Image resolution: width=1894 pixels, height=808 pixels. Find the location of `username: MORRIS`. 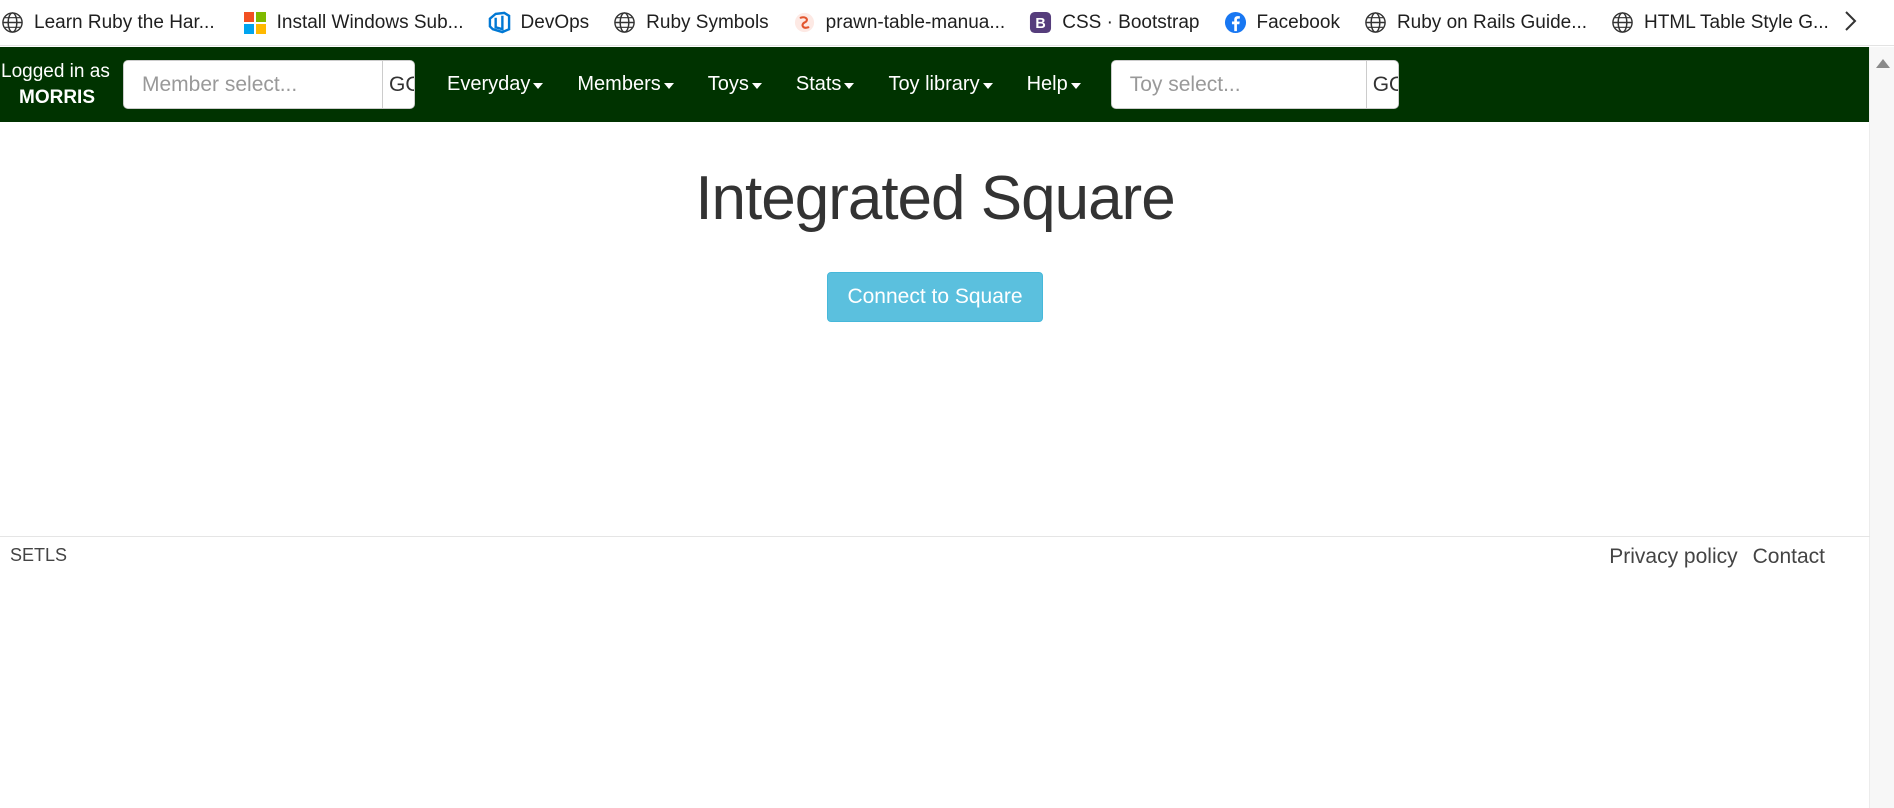

username: MORRIS is located at coordinates (57, 97).